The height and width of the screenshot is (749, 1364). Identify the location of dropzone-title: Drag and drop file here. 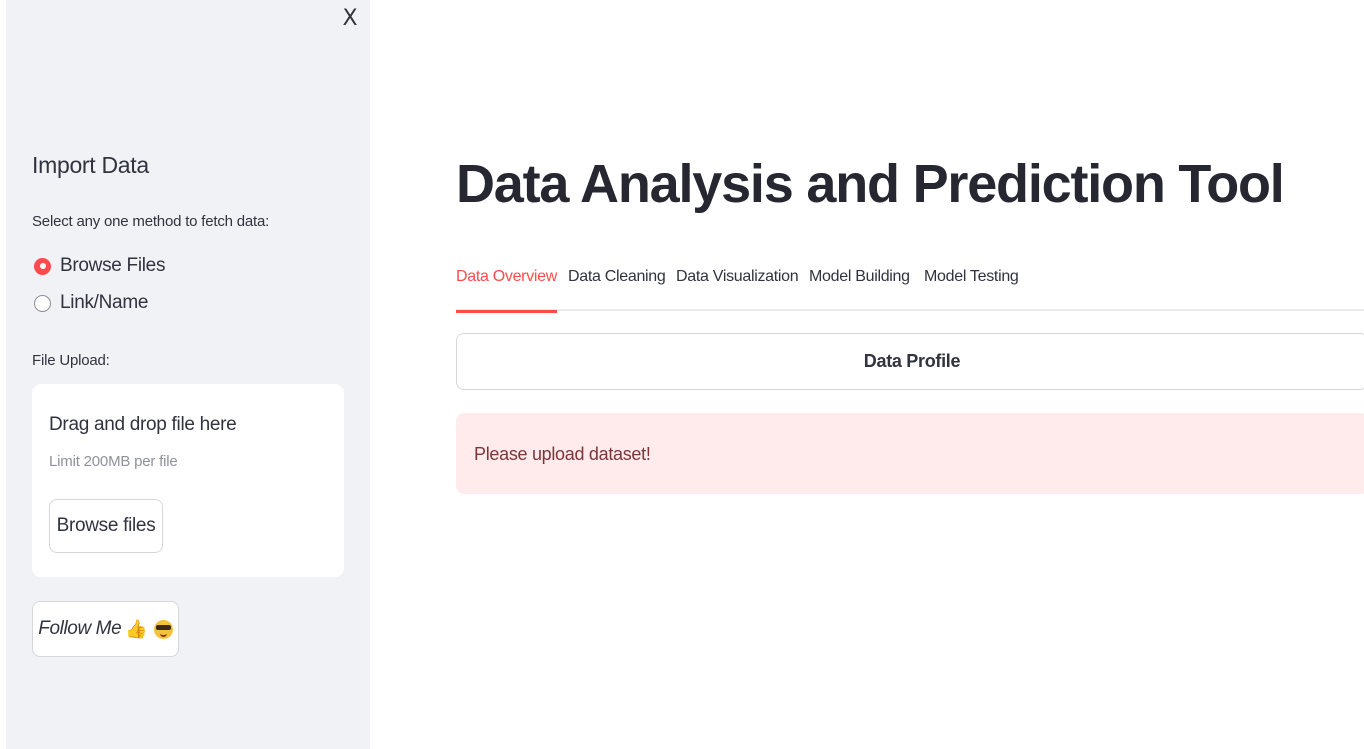
(143, 424).